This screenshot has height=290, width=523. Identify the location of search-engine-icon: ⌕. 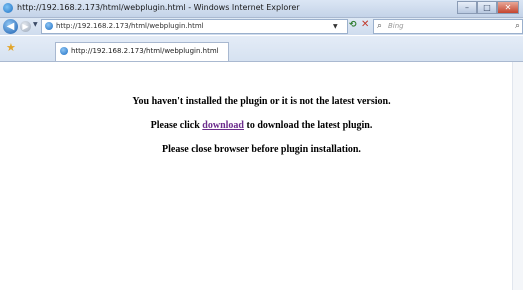
(380, 26).